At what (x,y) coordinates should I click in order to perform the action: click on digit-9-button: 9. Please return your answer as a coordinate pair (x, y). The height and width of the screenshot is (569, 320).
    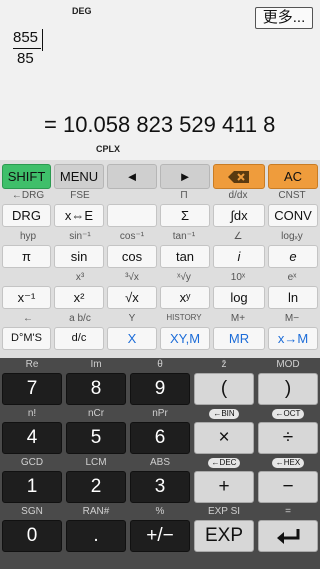
    Looking at the image, I should click on (160, 389).